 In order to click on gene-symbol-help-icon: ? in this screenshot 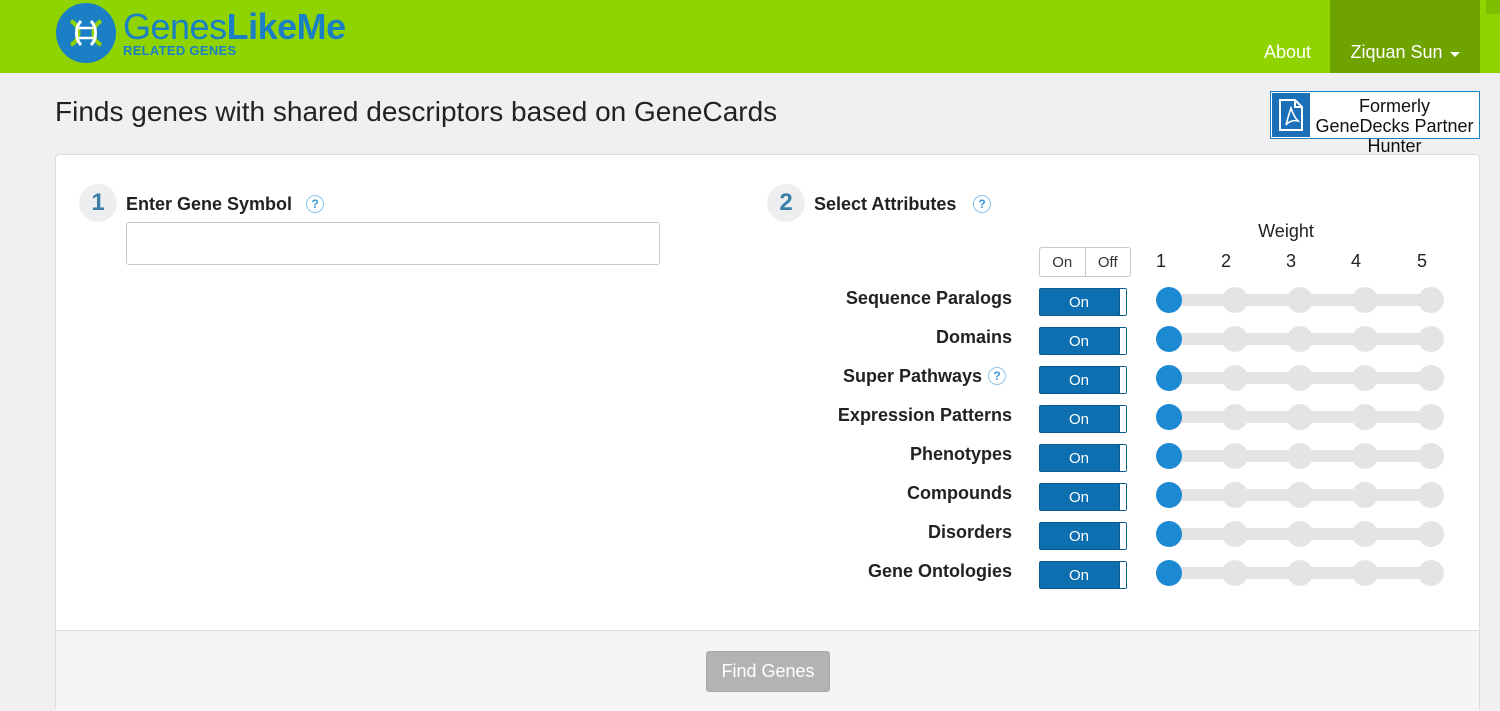, I will do `click(315, 204)`.